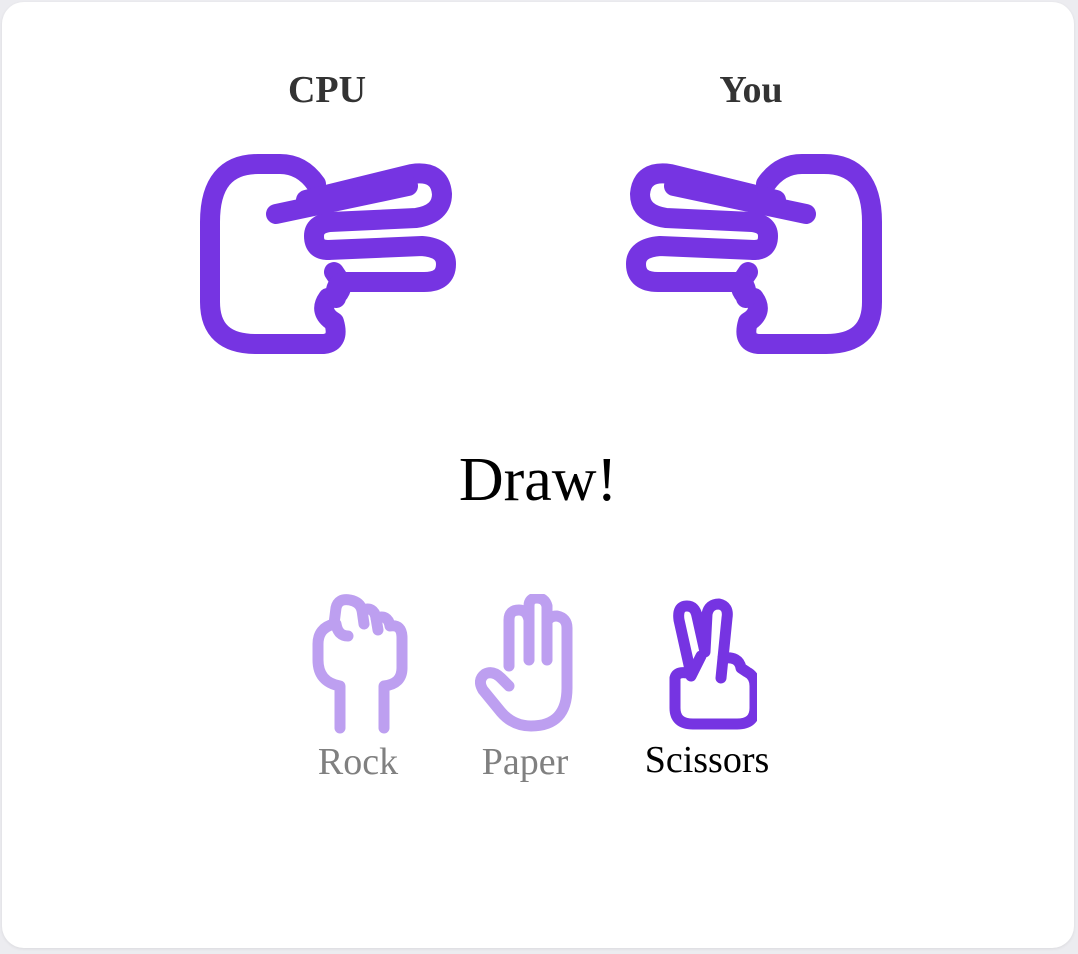 Image resolution: width=1078 pixels, height=954 pixels. Describe the element at coordinates (360, 664) in the screenshot. I see `rock-fist-icon` at that location.